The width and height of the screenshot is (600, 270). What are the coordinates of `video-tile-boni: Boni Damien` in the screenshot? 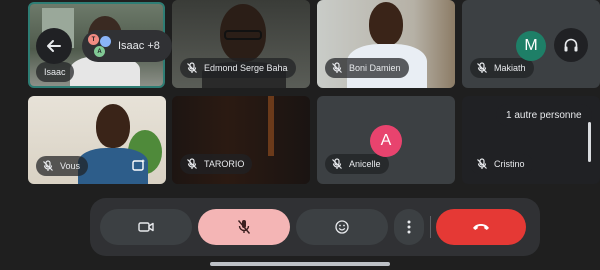 It's located at (386, 44).